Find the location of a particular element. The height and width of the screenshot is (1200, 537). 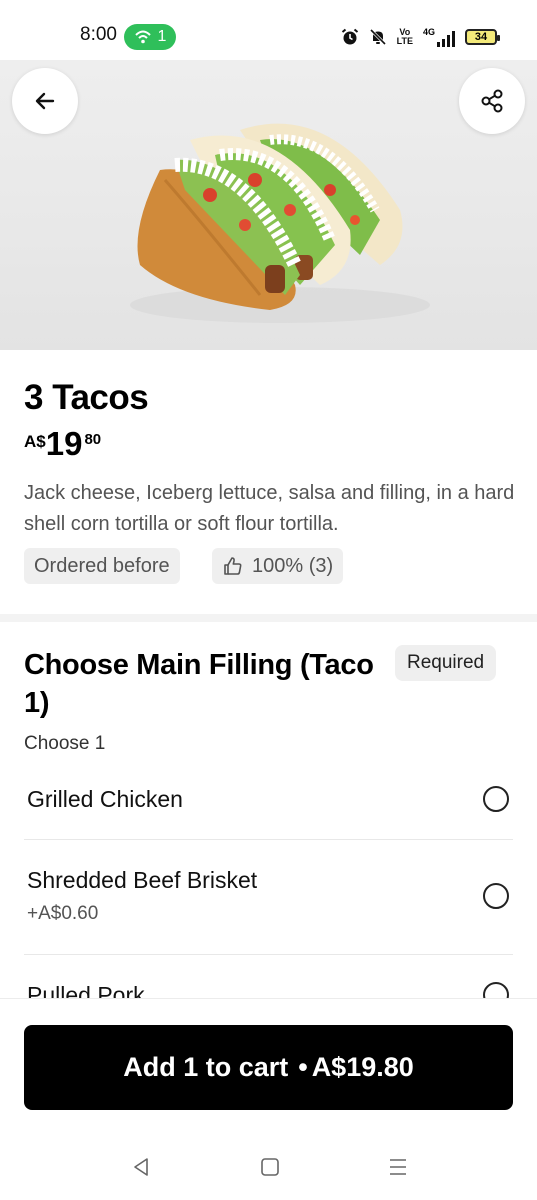

option-pulled-pork: Pulled Pork is located at coordinates (268, 990).